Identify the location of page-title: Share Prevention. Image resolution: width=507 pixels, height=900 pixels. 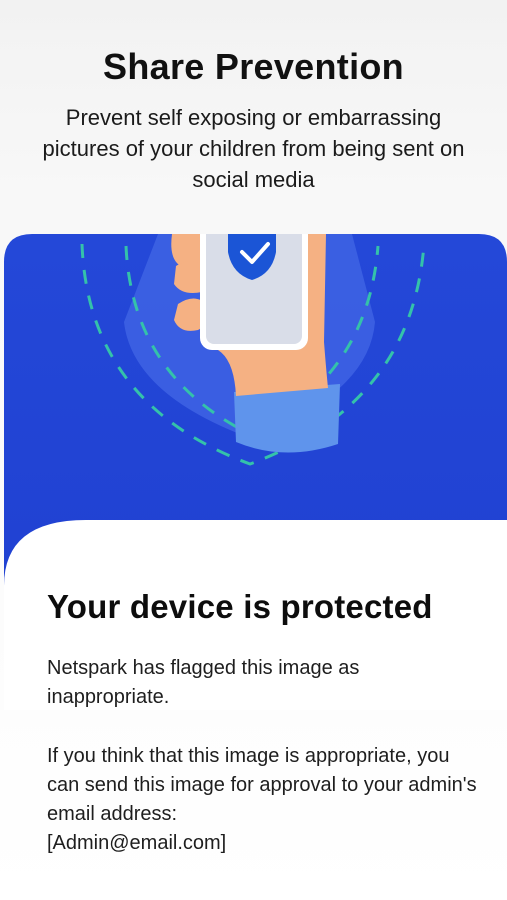
(253, 66).